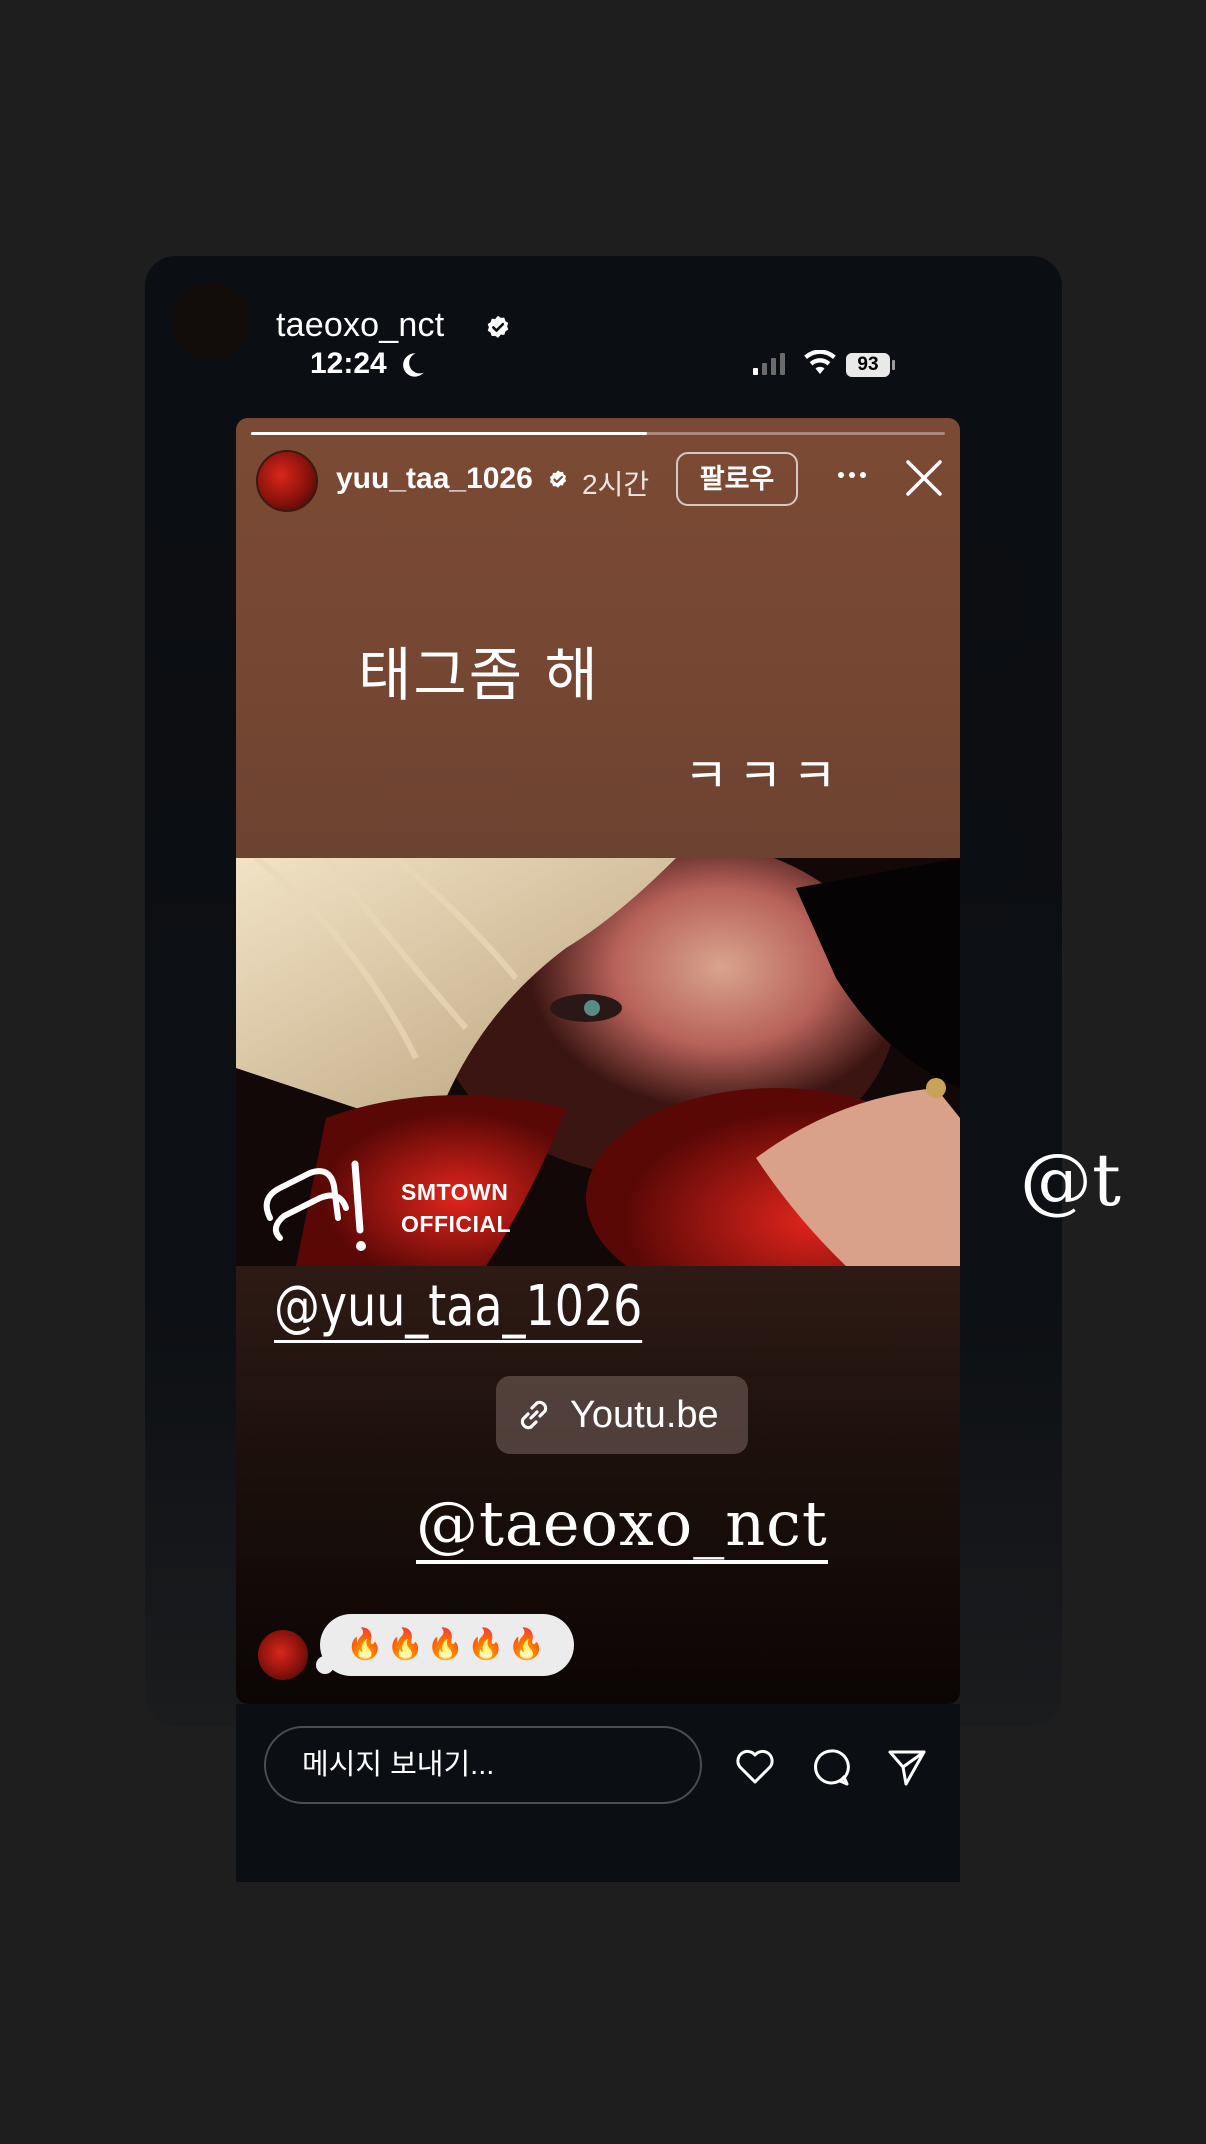 This screenshot has height=2144, width=1206. What do you see at coordinates (413, 365) in the screenshot?
I see `moon-icon` at bounding box center [413, 365].